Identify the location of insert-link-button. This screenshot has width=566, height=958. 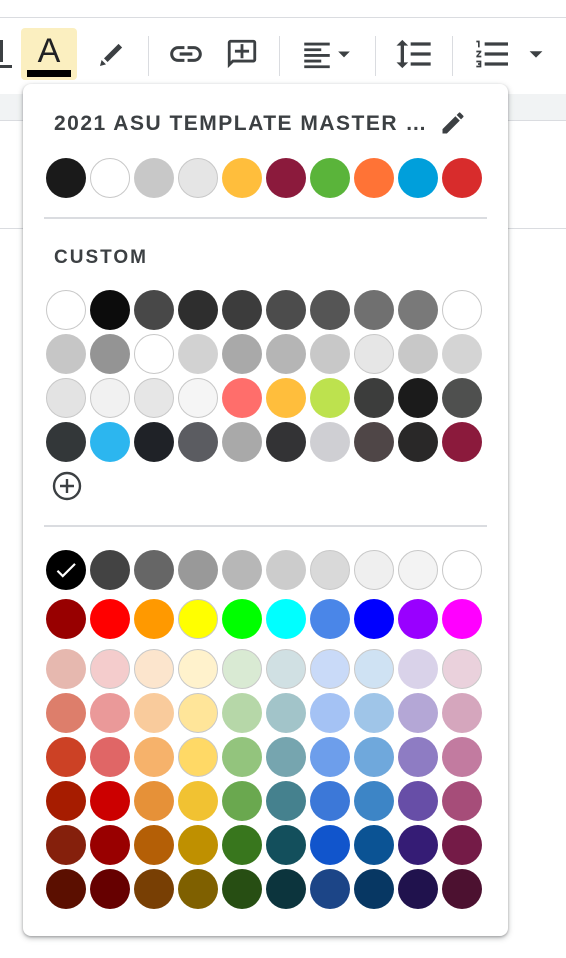
(186, 54).